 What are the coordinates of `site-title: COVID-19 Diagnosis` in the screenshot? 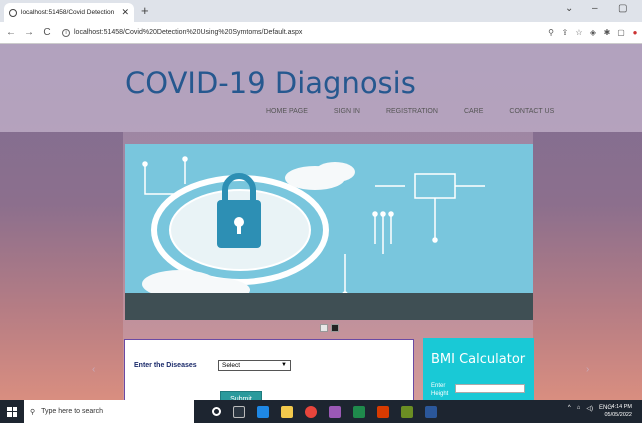 It's located at (270, 83).